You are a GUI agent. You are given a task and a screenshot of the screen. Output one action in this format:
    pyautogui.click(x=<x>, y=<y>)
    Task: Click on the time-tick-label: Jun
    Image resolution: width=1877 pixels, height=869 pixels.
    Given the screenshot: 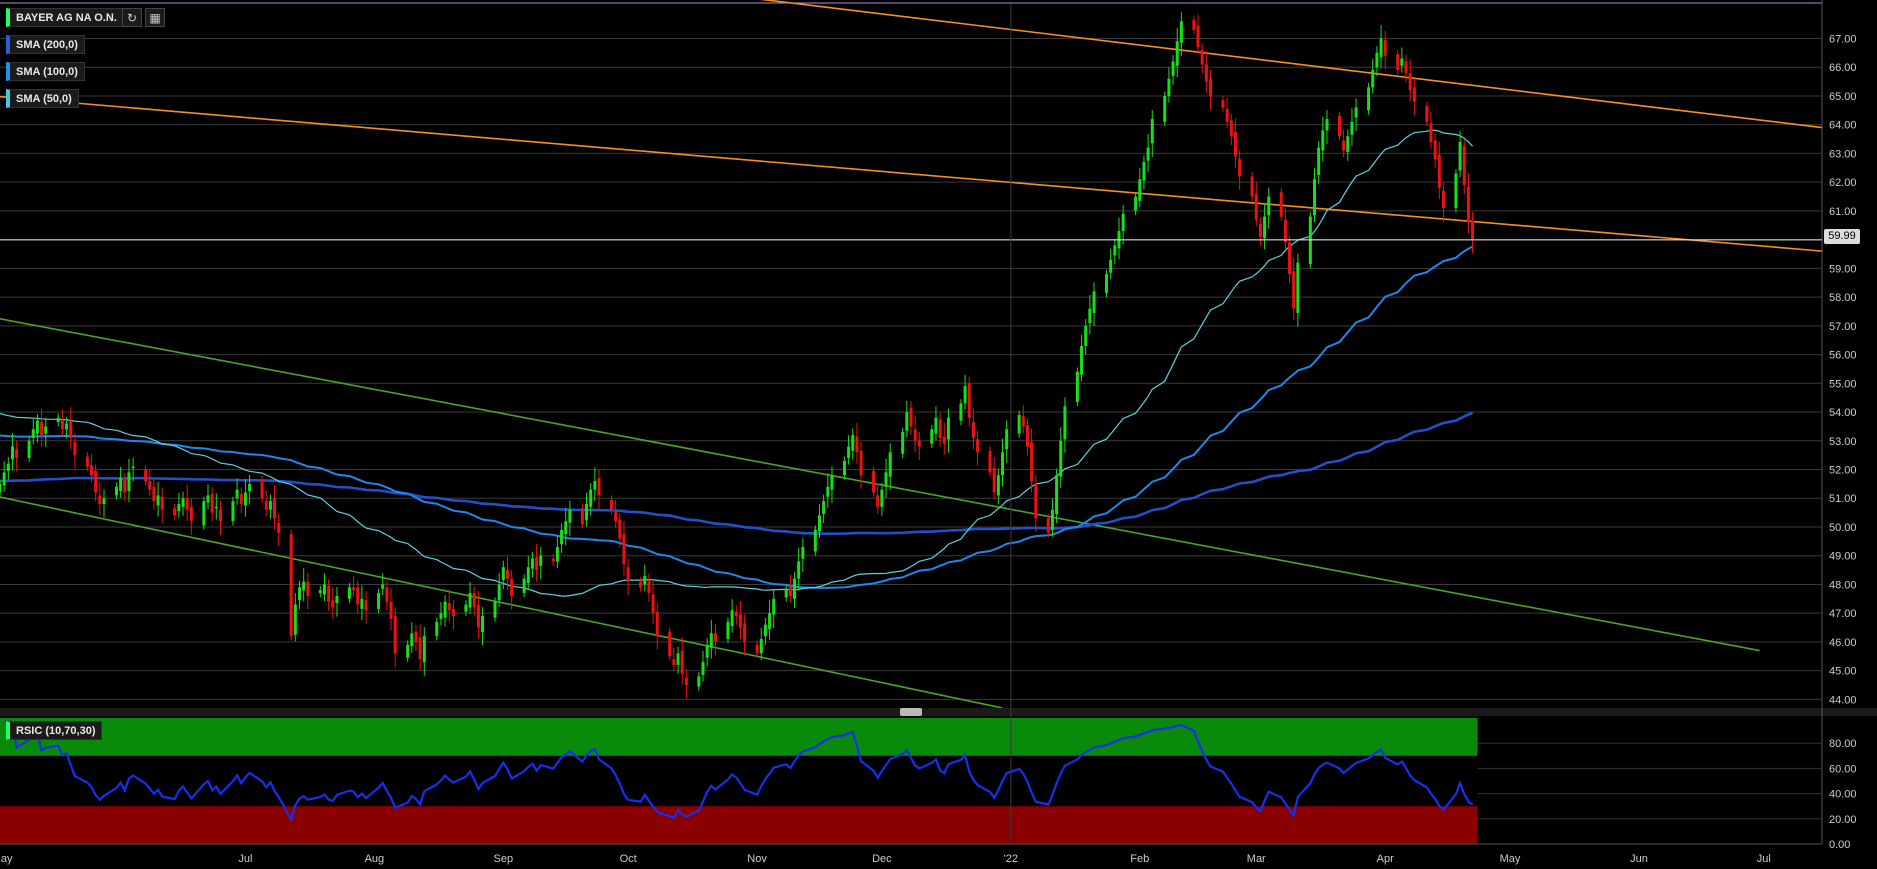 What is the action you would take?
    pyautogui.click(x=1639, y=859)
    